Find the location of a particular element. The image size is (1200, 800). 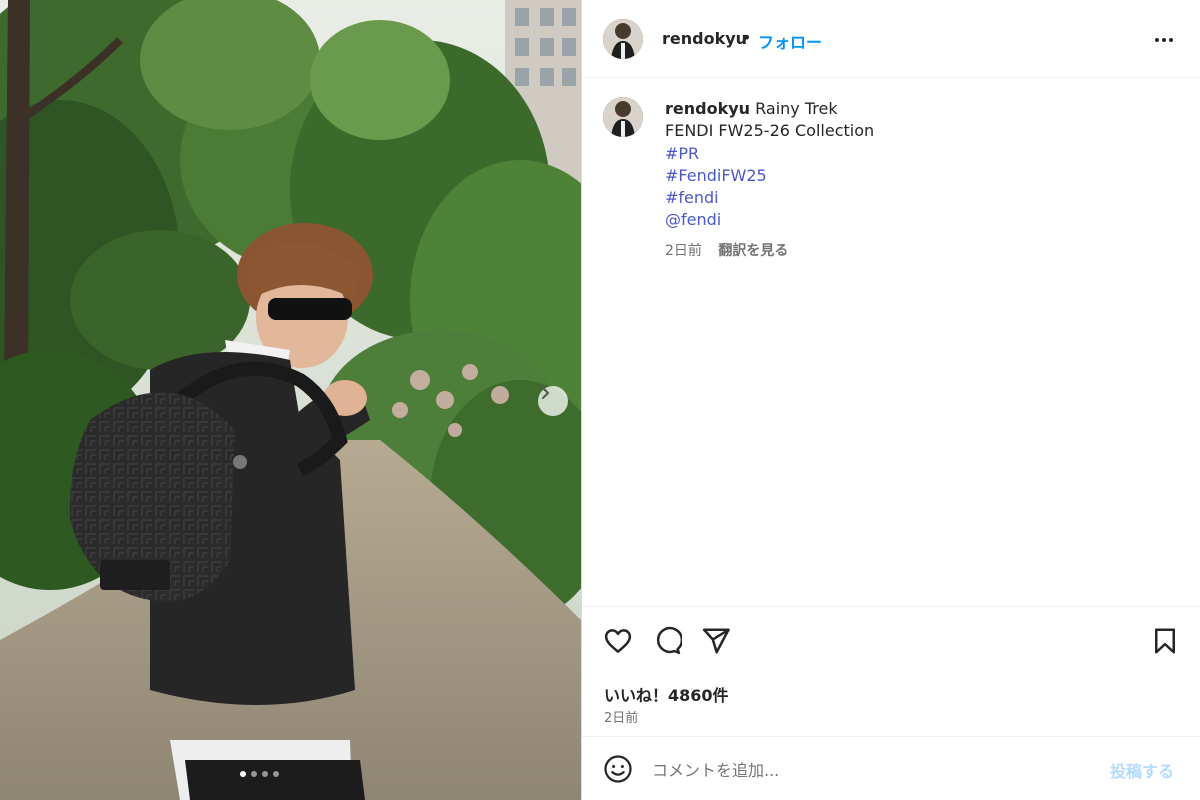

caption-meta: 2日前 翻訳を見る is located at coordinates (726, 250).